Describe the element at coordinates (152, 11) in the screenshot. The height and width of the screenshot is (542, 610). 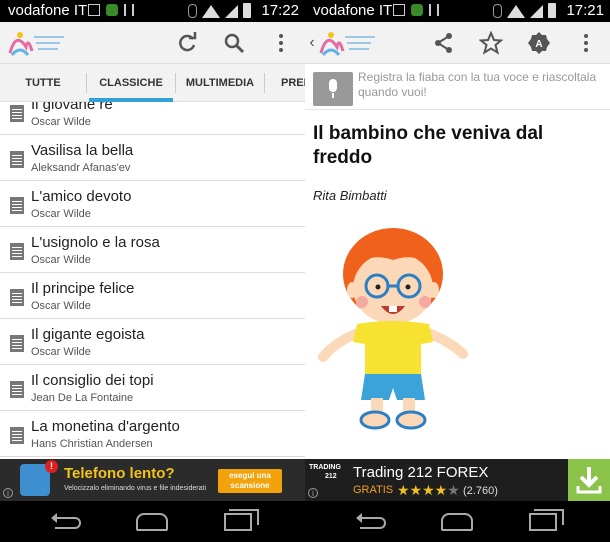
I see `status-bar: vodafone IT 17:22` at that location.